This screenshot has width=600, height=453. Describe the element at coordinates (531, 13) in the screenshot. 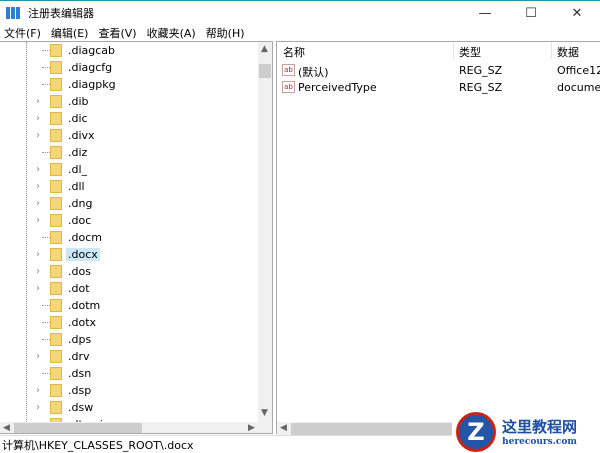

I see `maximize-button: ☐` at that location.